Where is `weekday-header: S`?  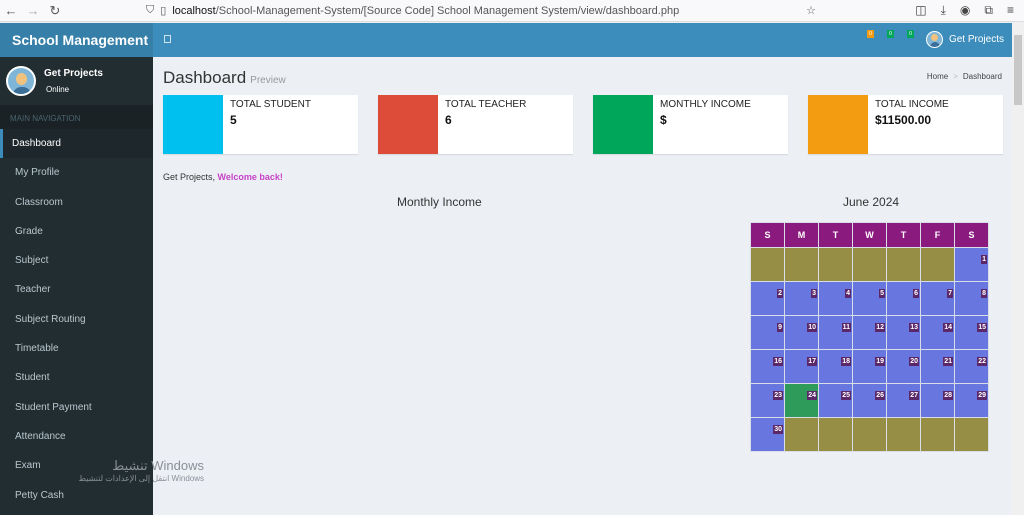
weekday-header: S is located at coordinates (767, 235).